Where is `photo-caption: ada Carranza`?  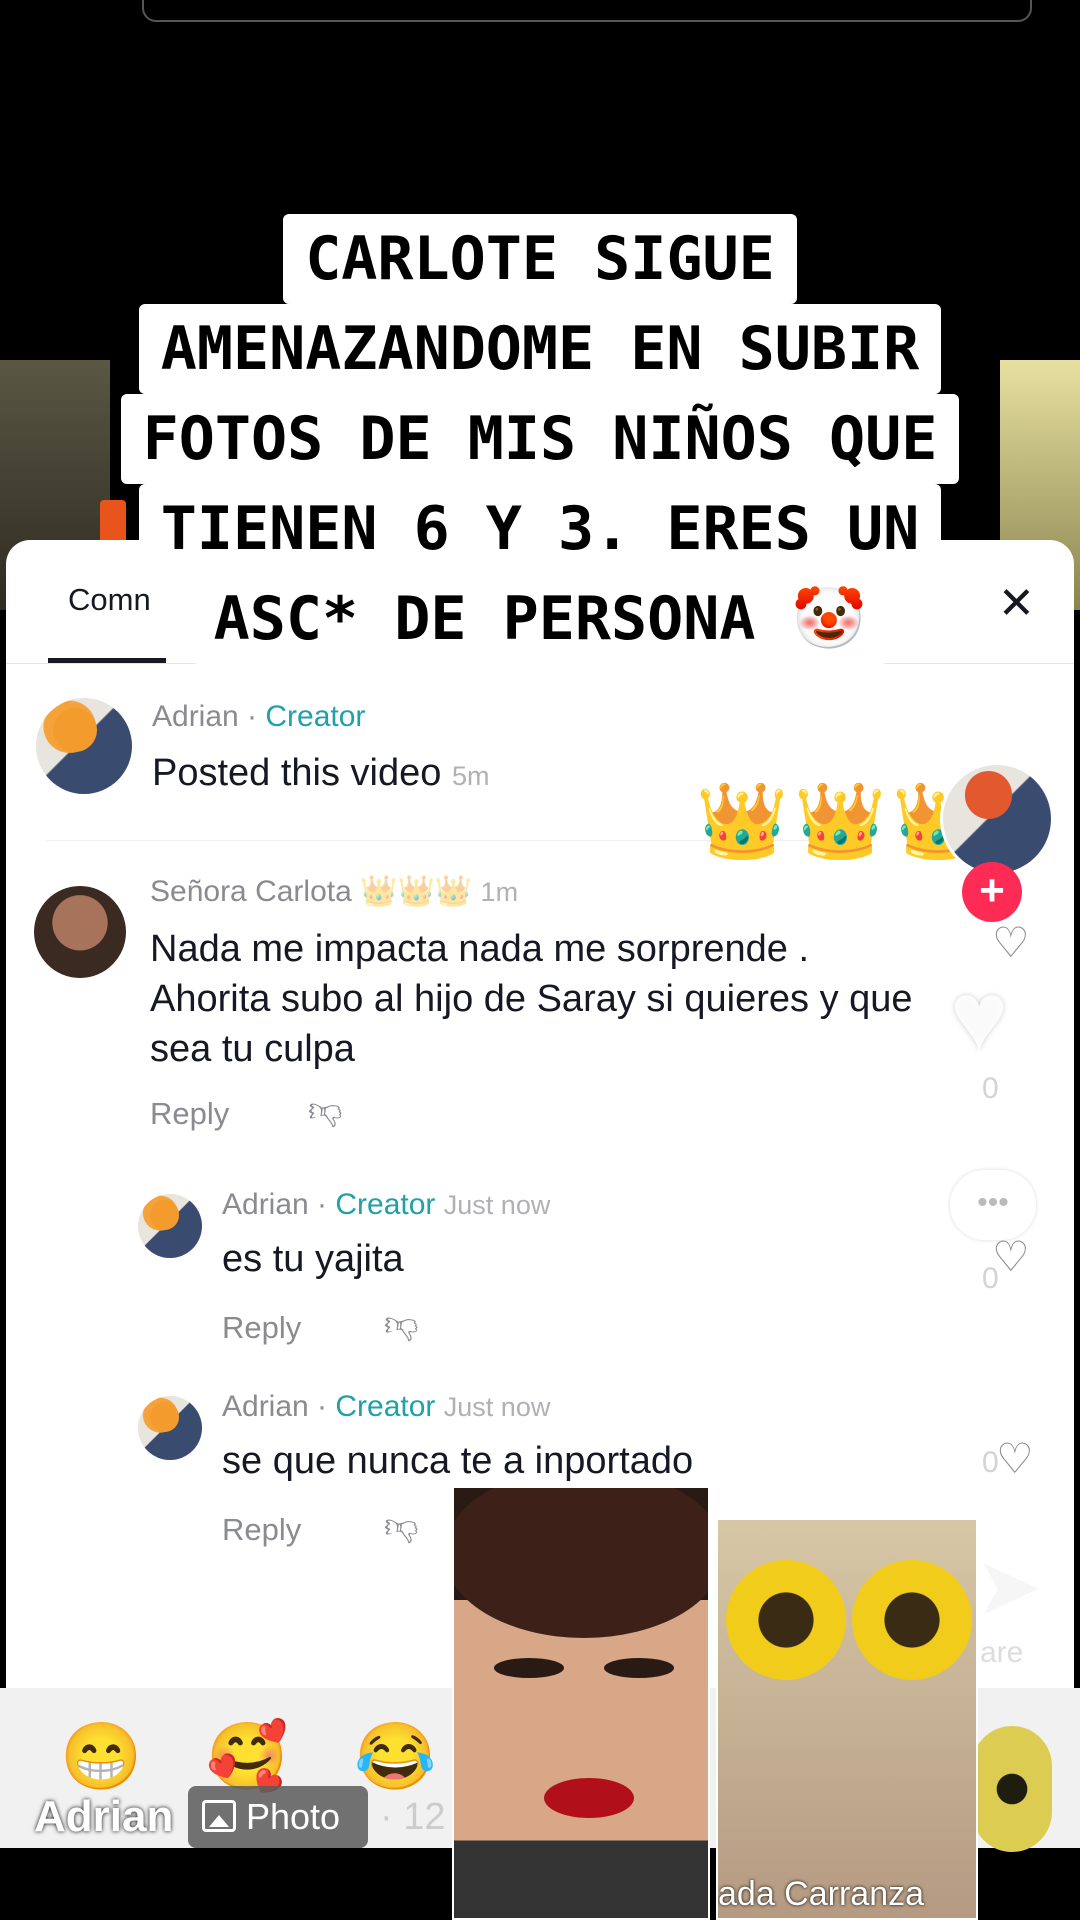
photo-caption: ada Carranza is located at coordinates (821, 1894).